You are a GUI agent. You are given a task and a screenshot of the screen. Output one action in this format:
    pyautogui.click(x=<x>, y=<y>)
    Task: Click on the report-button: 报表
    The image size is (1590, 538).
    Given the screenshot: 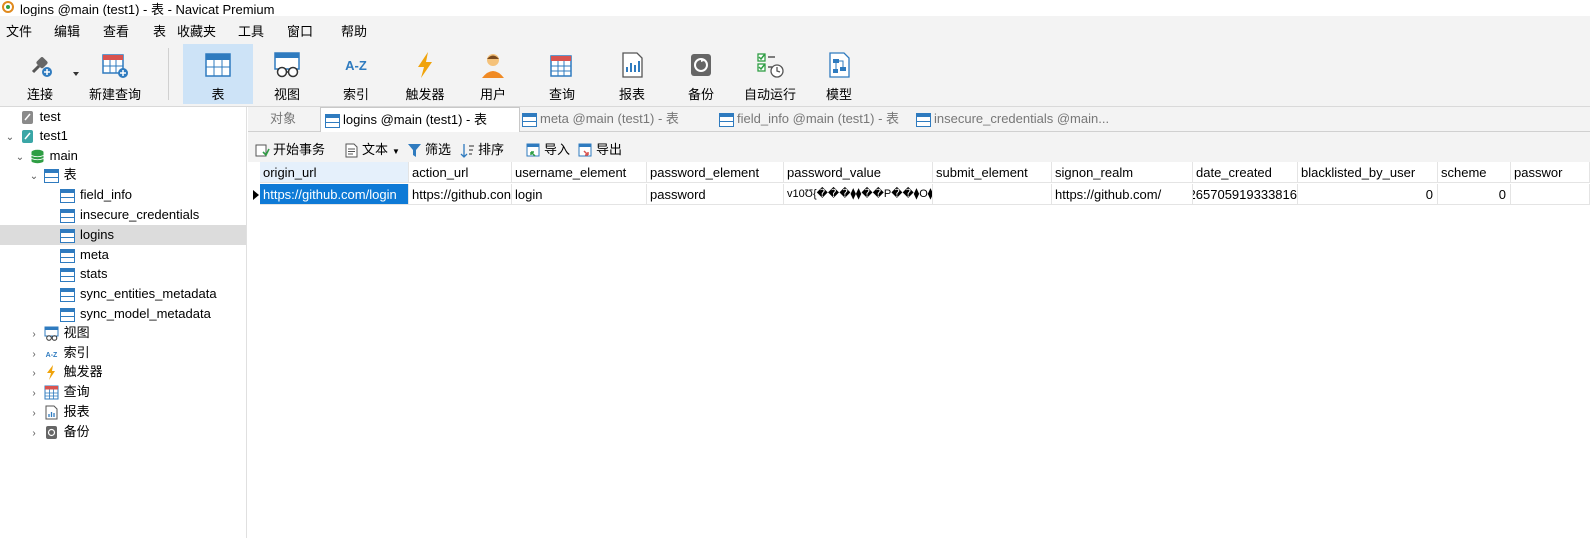 What is the action you would take?
    pyautogui.click(x=632, y=74)
    